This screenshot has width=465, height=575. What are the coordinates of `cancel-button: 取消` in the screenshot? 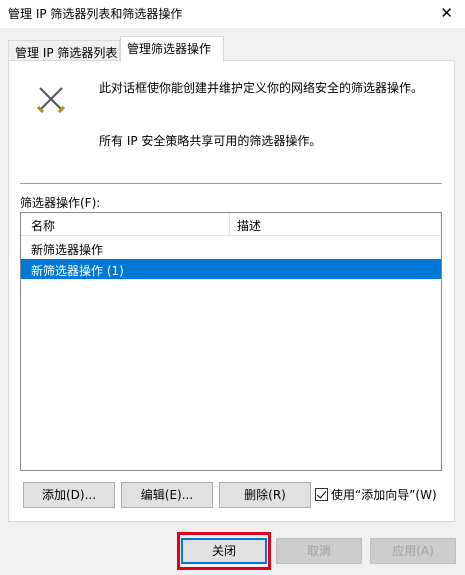 It's located at (319, 551).